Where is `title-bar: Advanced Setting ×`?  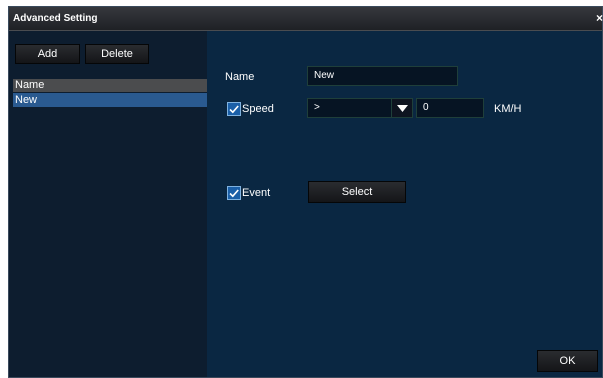
title-bar: Advanced Setting × is located at coordinates (306, 19).